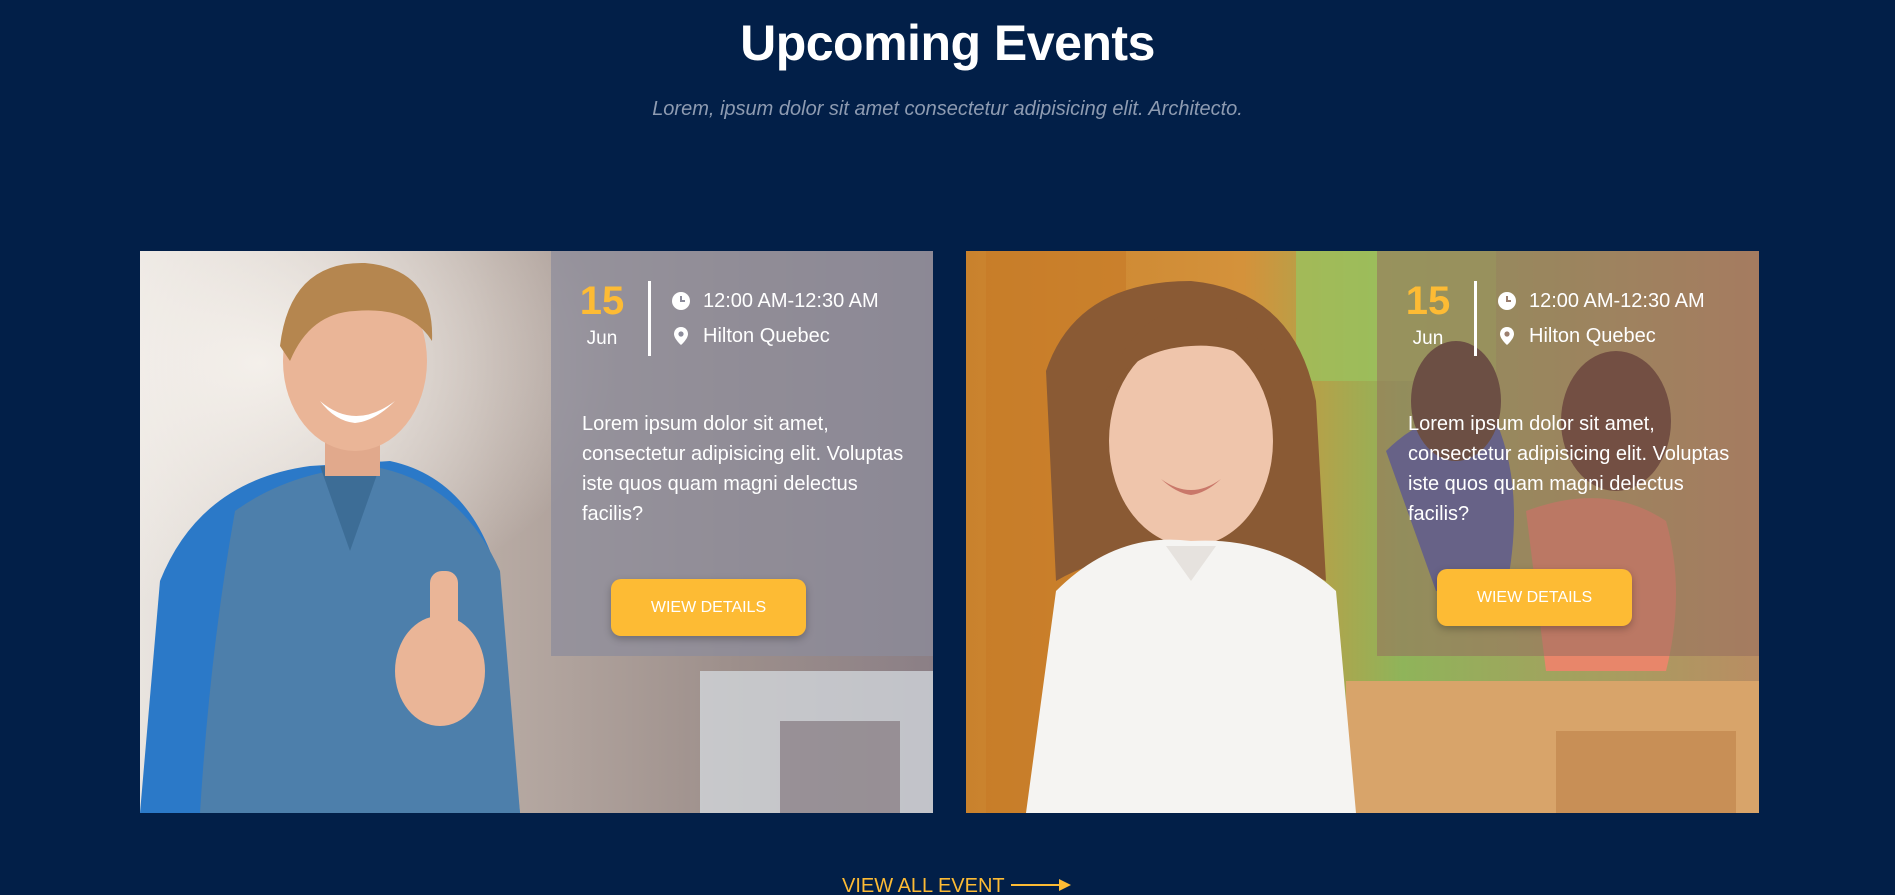 The image size is (1895, 895). I want to click on view-all-events-link: VIEW ALL EVENT, so click(956, 885).